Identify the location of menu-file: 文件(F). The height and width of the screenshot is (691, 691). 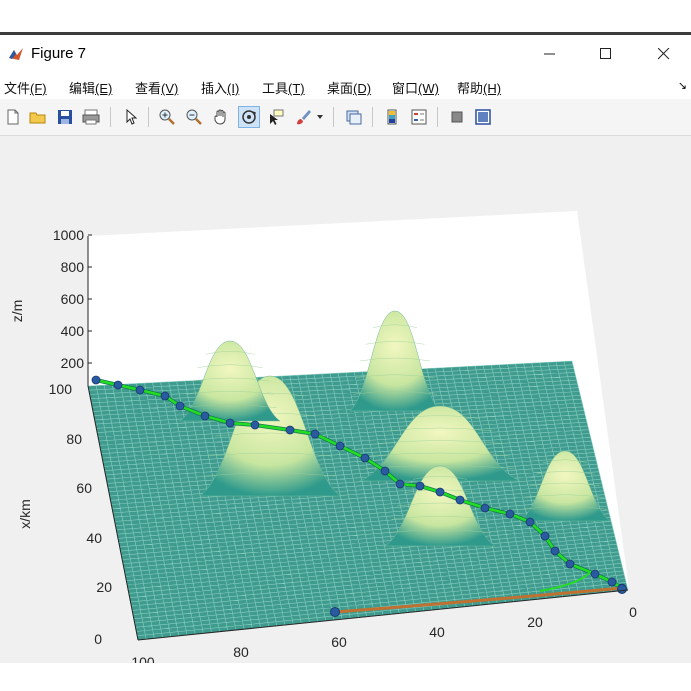
(25, 87).